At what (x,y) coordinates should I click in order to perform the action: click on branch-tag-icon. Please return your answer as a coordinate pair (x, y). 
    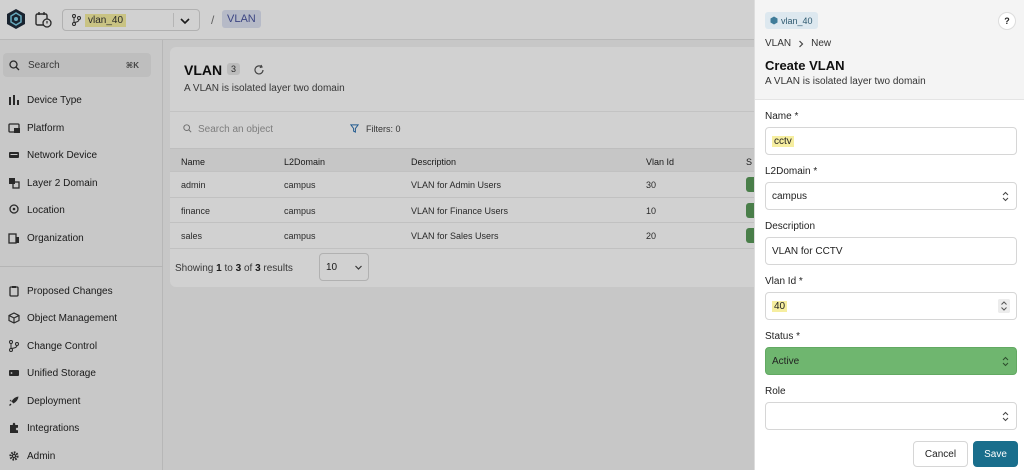
    Looking at the image, I should click on (774, 20).